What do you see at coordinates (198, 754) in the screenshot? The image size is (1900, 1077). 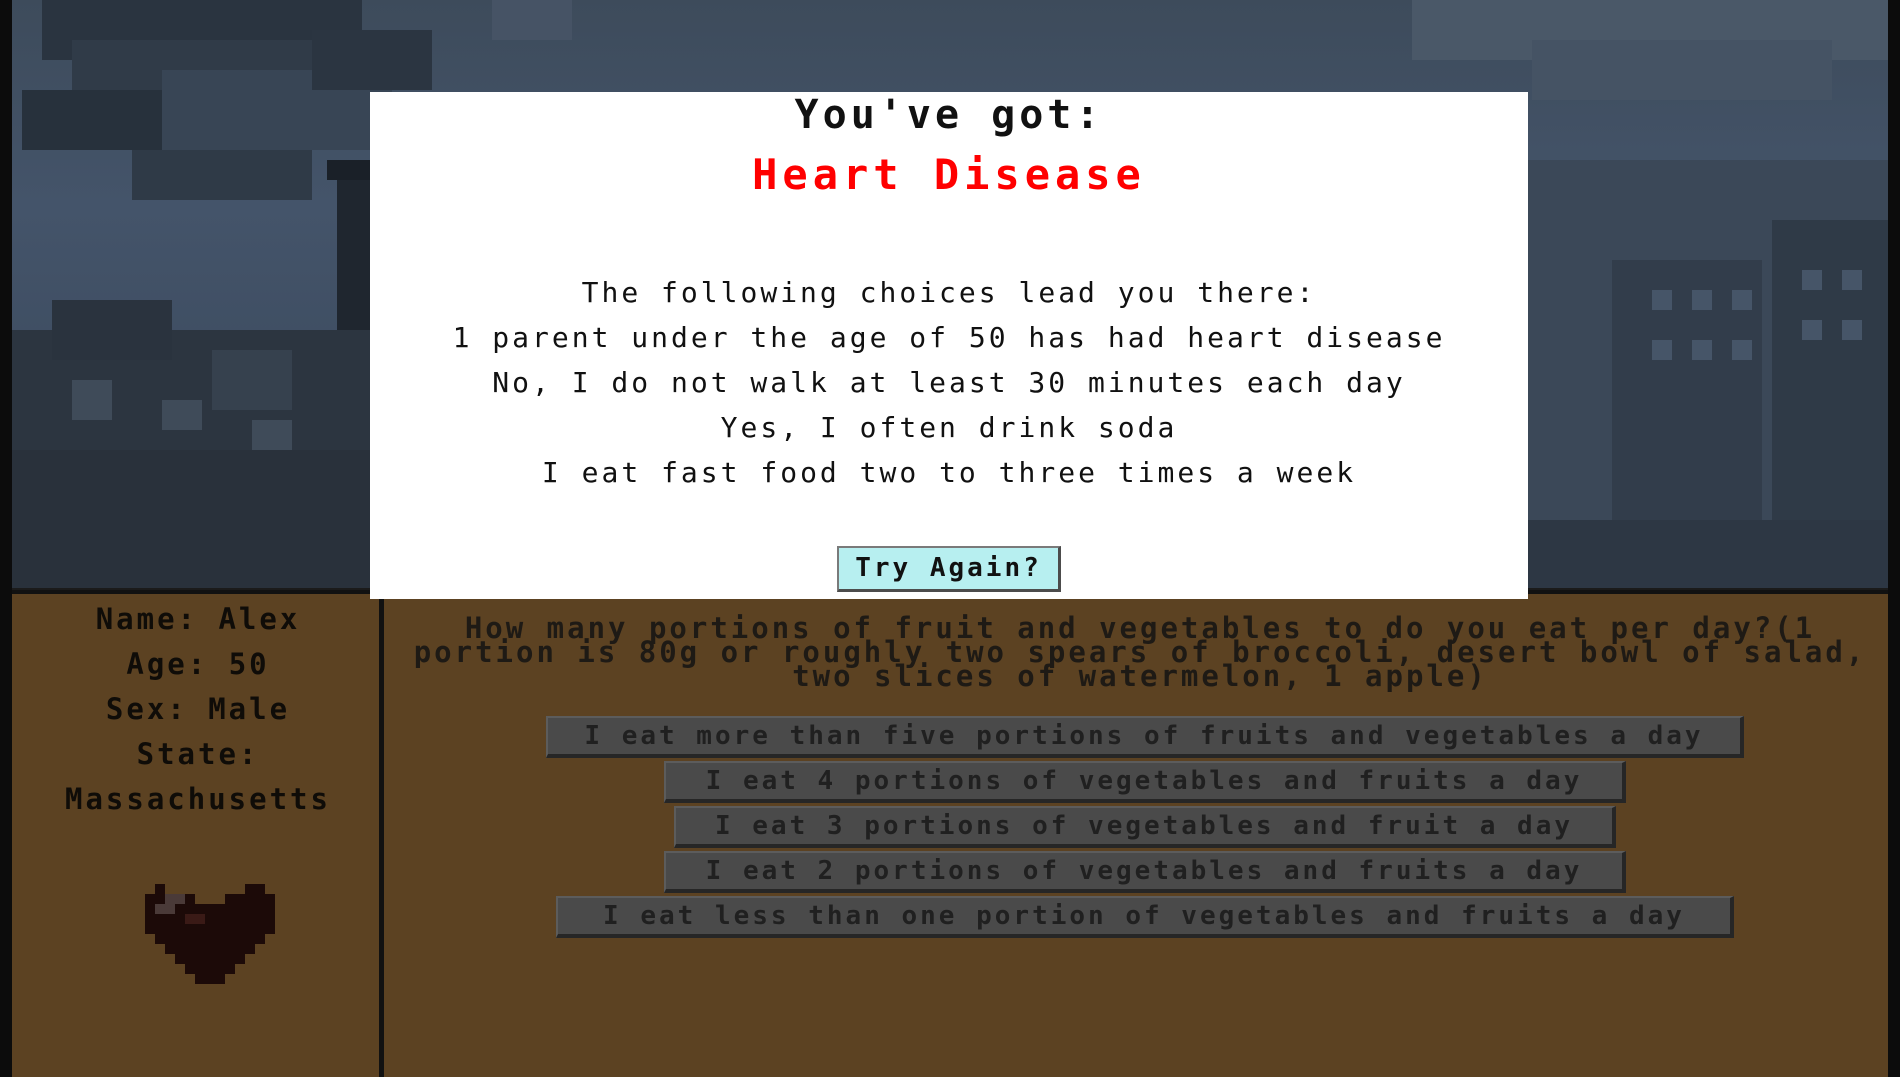 I see `character-state-label: State:` at bounding box center [198, 754].